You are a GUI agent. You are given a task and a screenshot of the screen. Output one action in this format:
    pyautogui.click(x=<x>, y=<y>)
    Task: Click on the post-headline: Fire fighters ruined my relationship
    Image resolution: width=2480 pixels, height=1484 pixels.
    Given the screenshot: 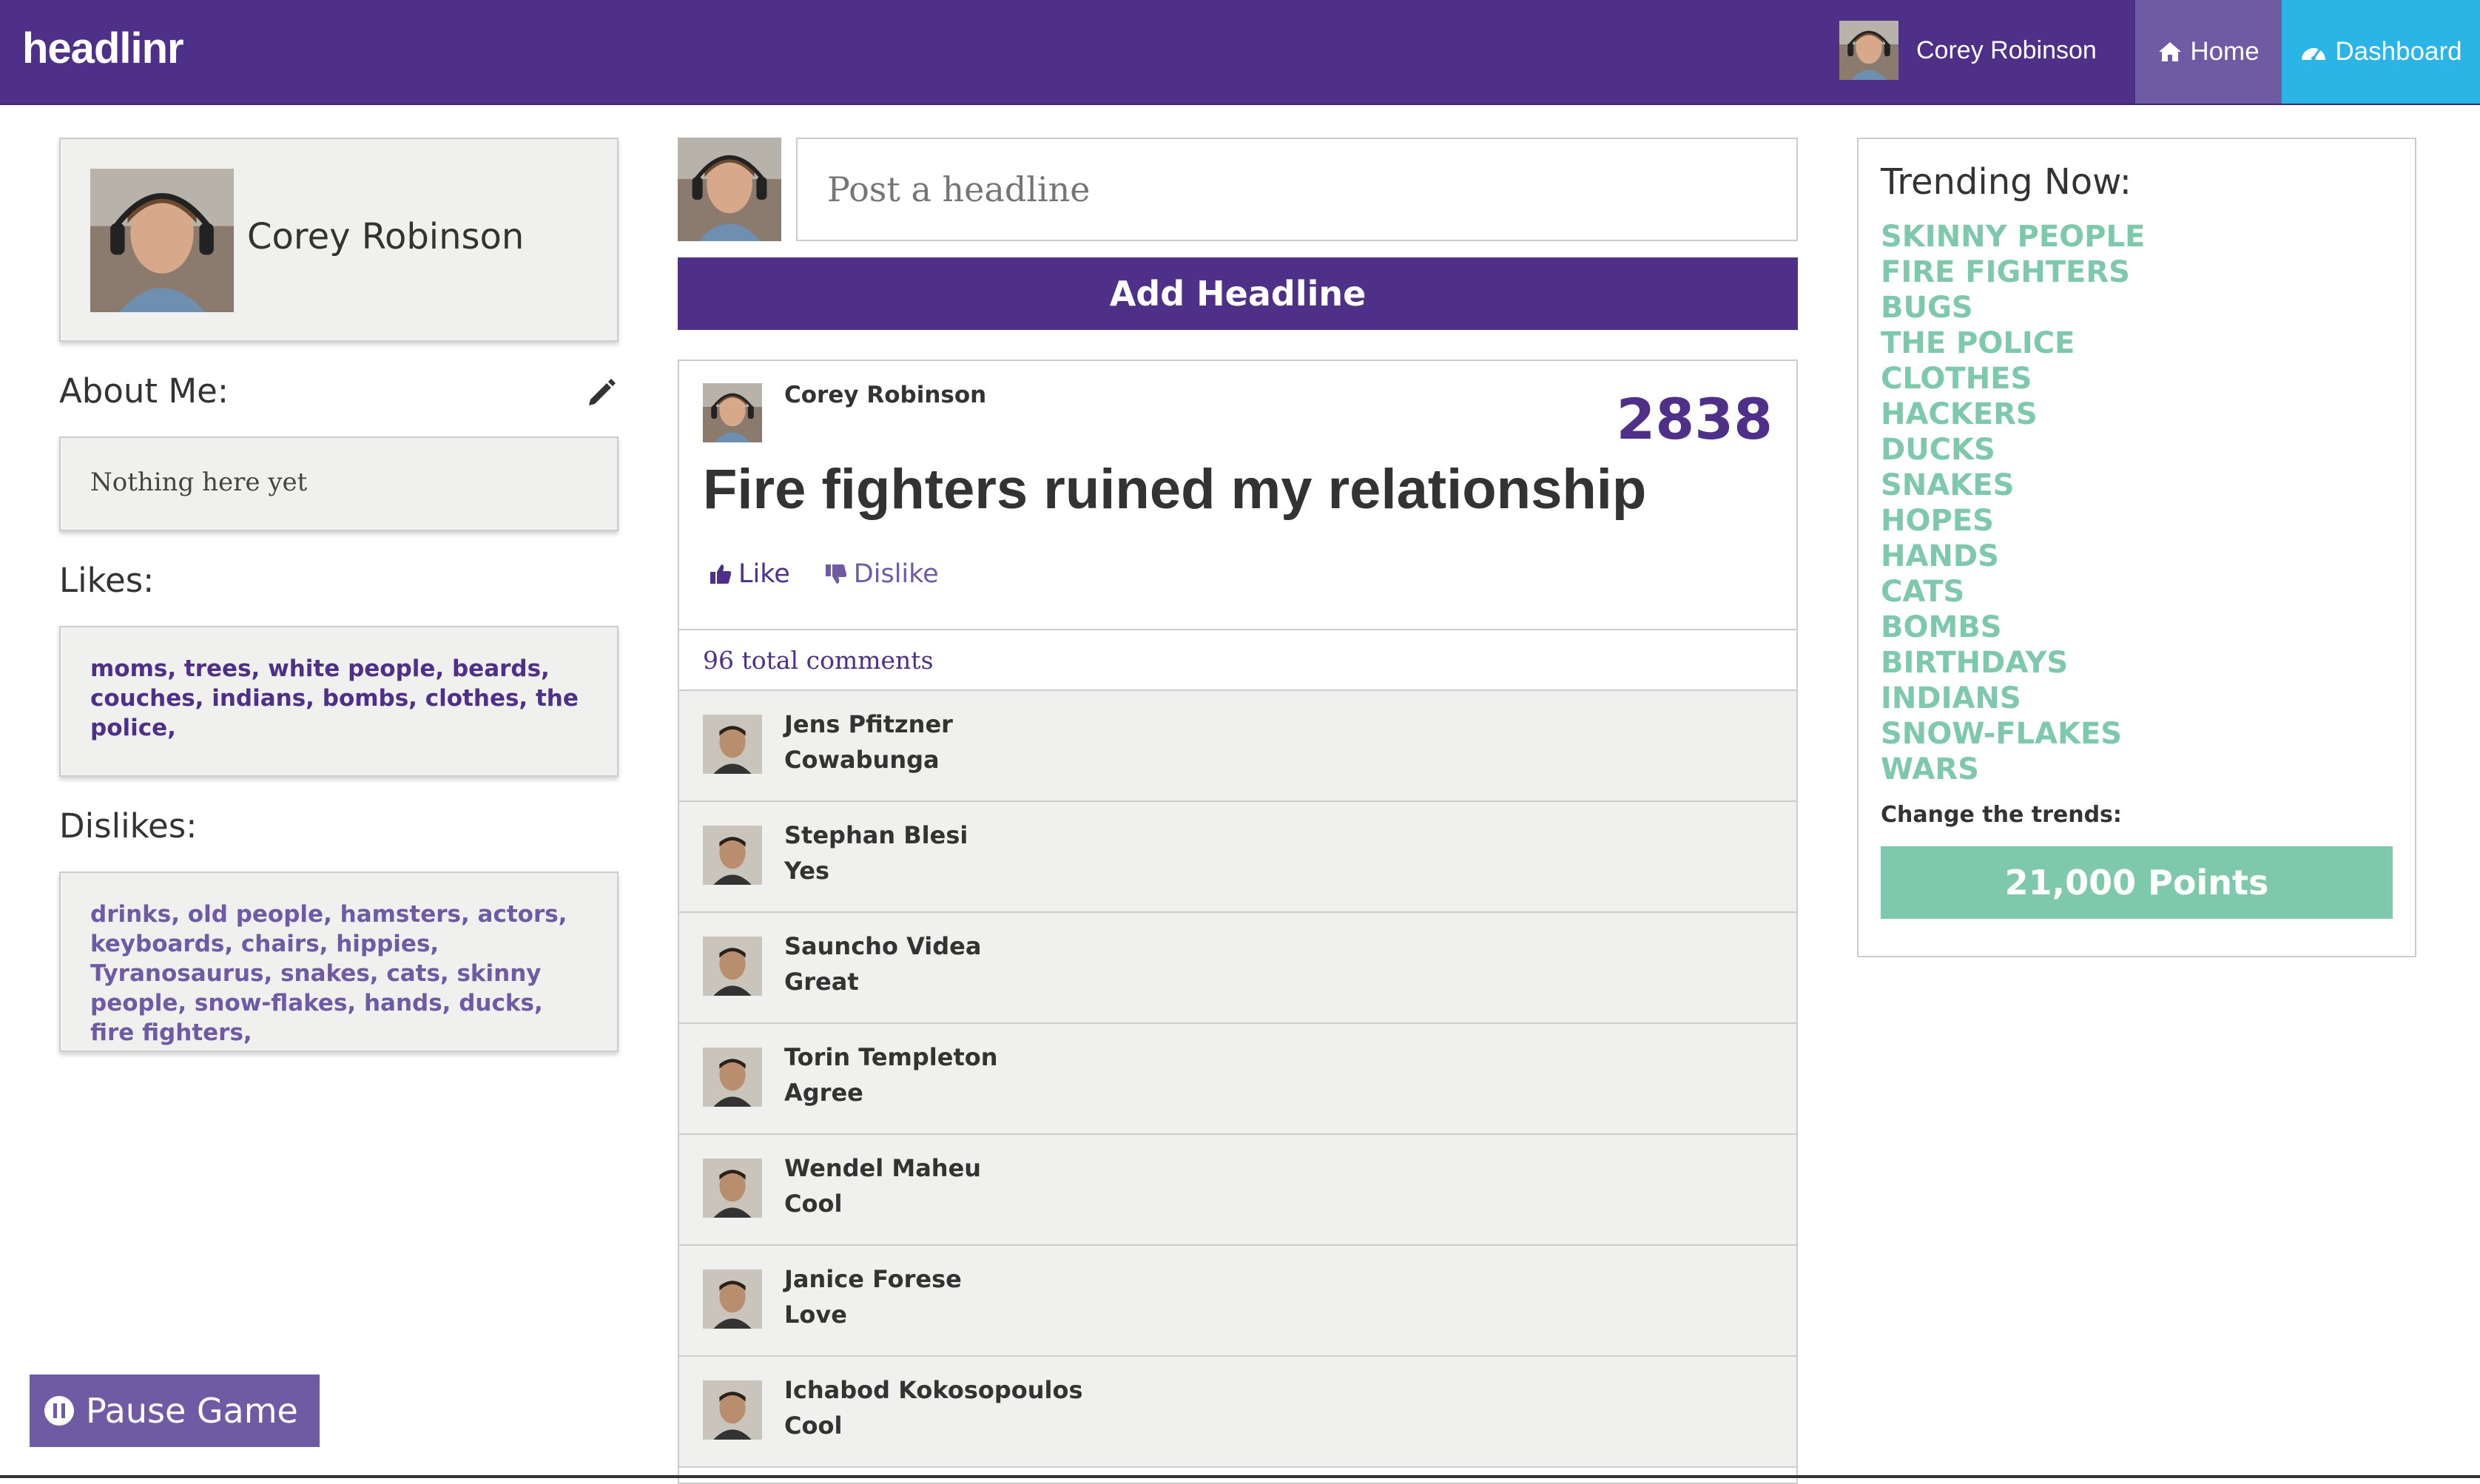 What is the action you would take?
    pyautogui.click(x=1175, y=489)
    